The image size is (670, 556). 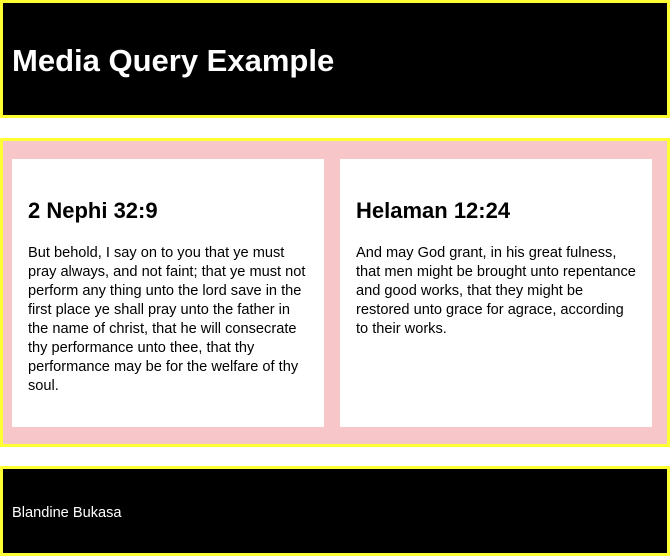 I want to click on card-heading: 2 Nephi 32:9, so click(x=93, y=210).